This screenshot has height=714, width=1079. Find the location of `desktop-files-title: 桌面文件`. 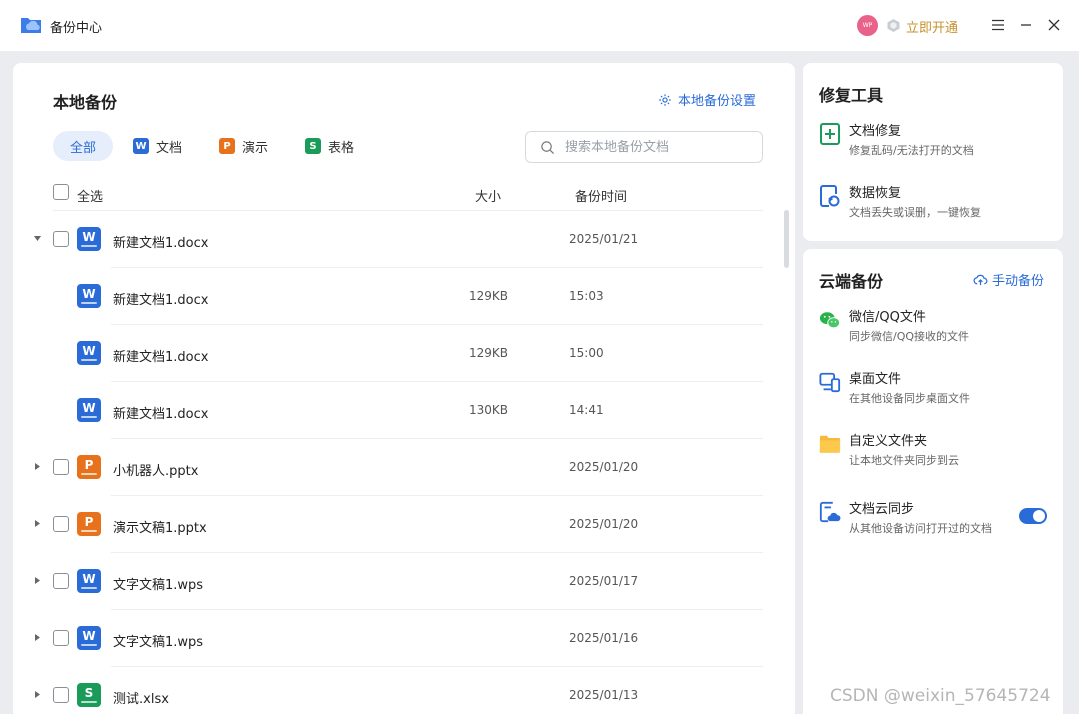

desktop-files-title: 桌面文件 is located at coordinates (875, 379).